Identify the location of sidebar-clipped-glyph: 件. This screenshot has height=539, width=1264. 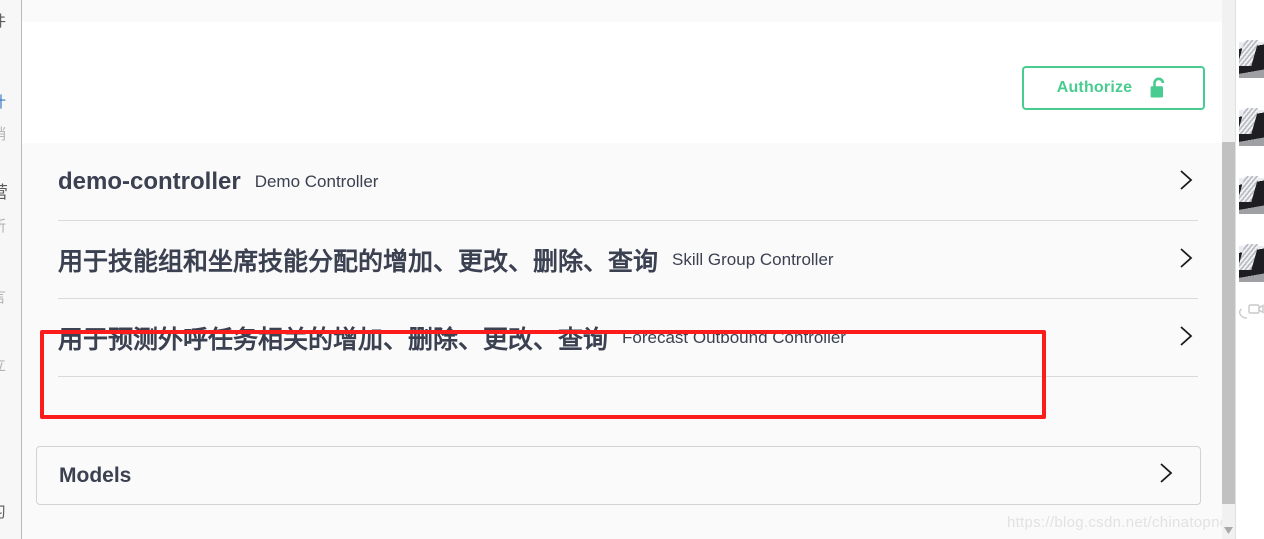
(3, 21).